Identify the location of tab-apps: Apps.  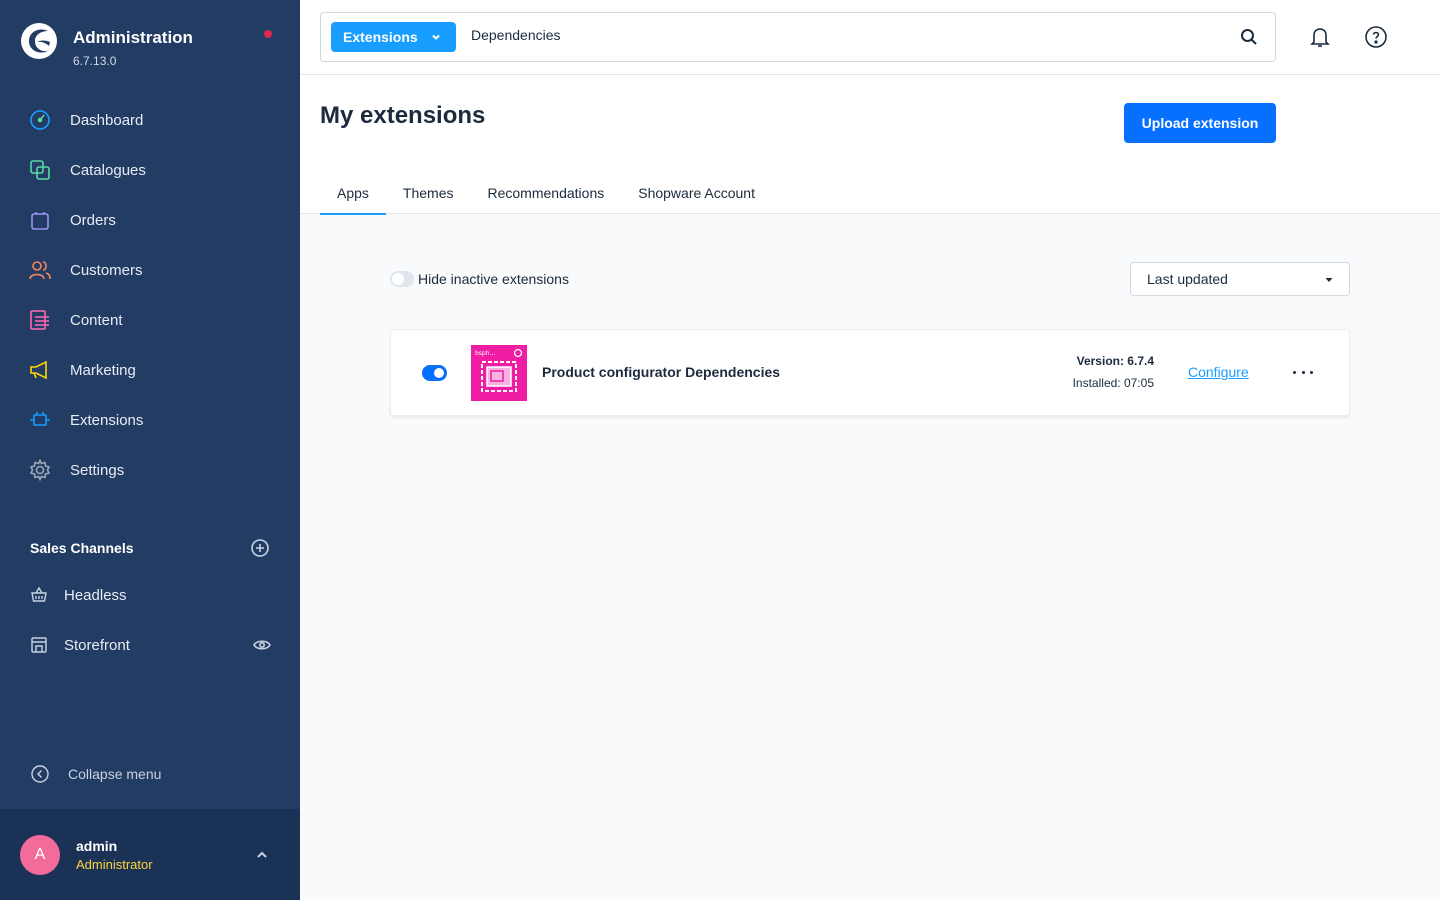
(353, 195).